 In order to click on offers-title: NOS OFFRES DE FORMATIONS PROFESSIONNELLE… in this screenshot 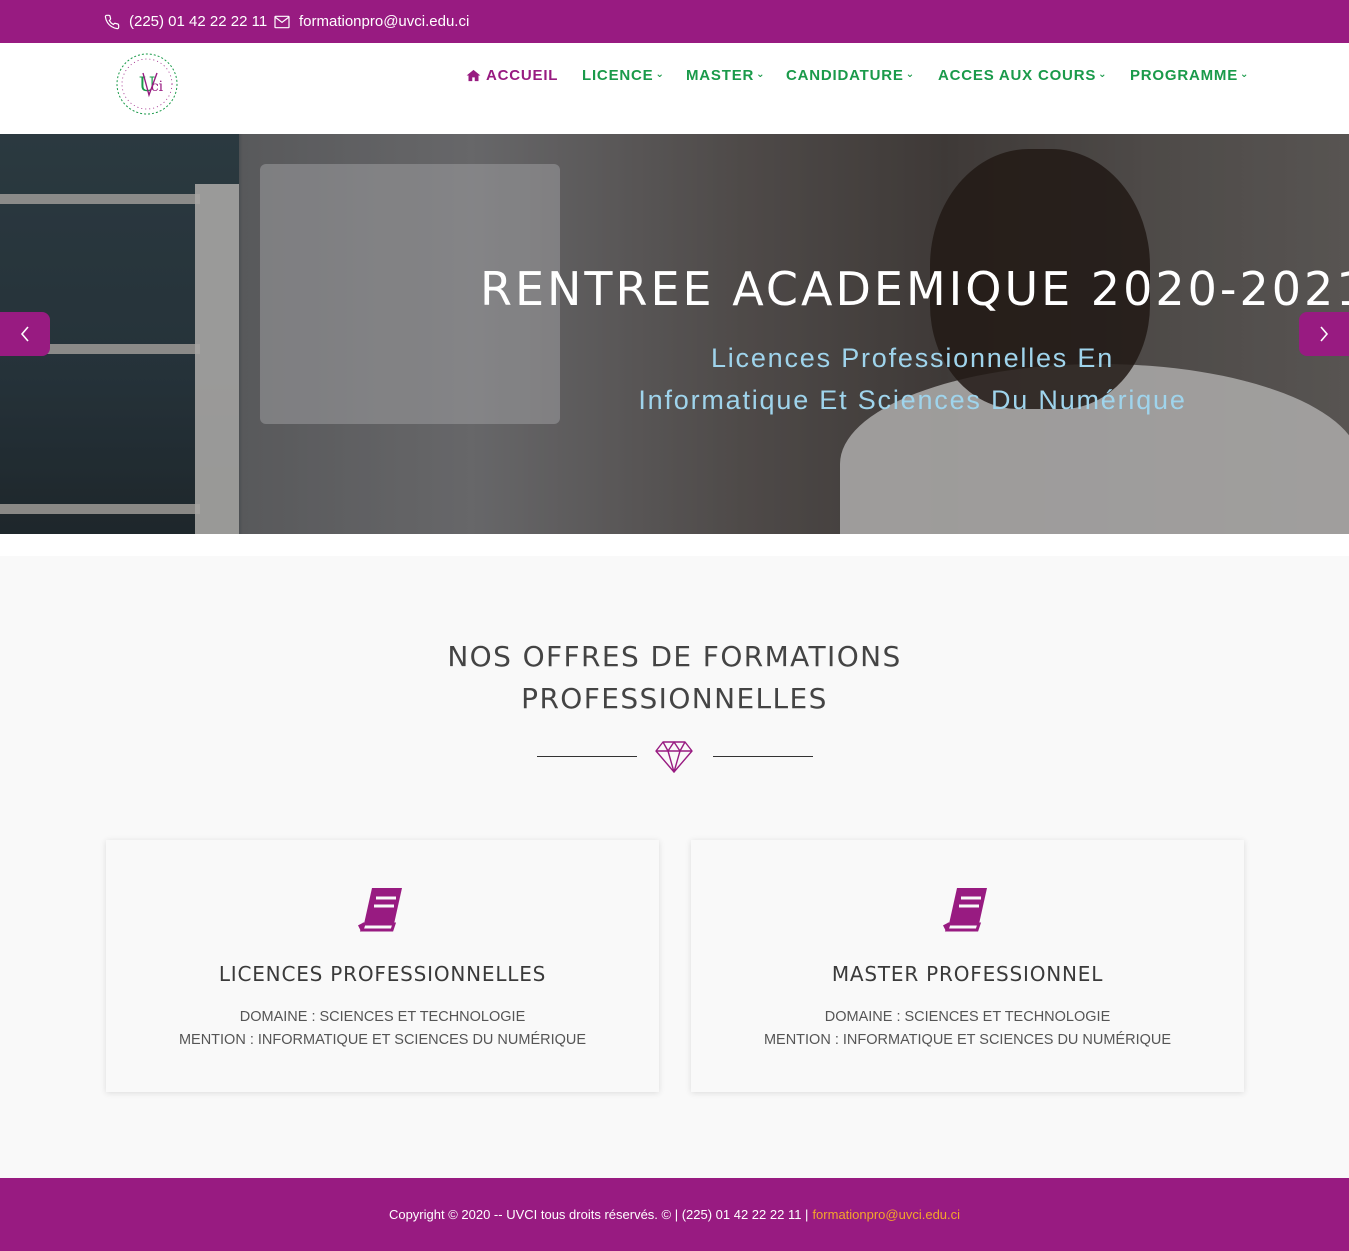, I will do `click(674, 677)`.